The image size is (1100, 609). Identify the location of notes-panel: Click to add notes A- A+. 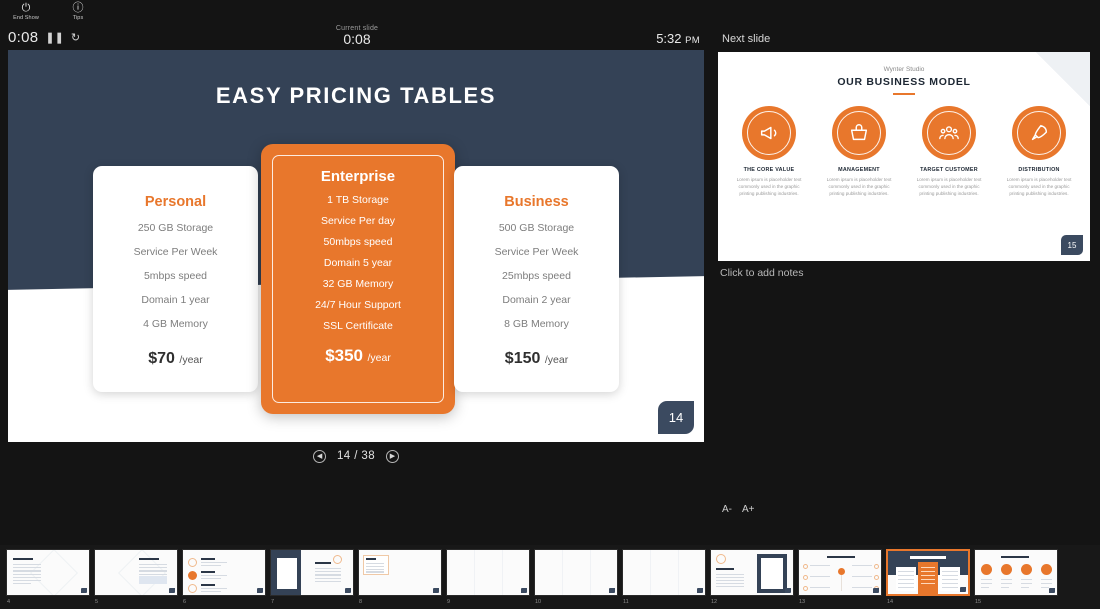
(904, 391).